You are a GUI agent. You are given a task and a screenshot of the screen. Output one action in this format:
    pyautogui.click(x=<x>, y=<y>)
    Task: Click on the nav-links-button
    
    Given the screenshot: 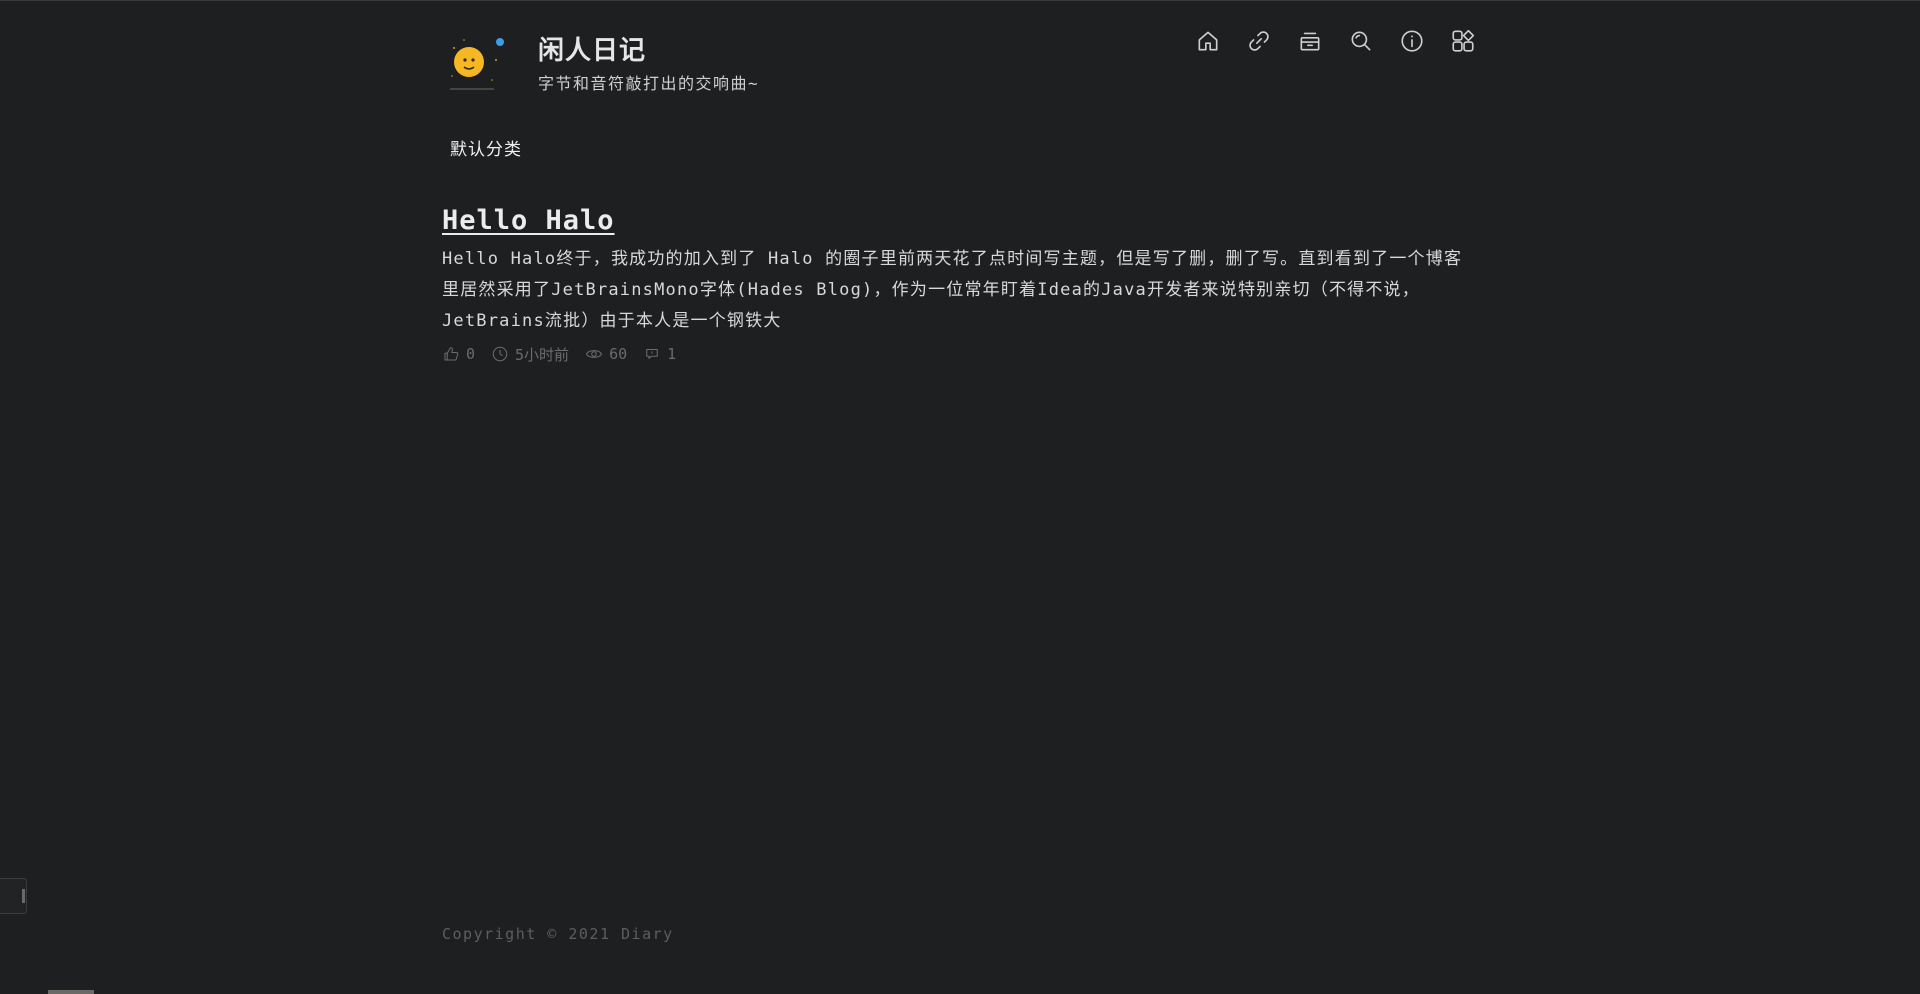 What is the action you would take?
    pyautogui.click(x=1259, y=41)
    